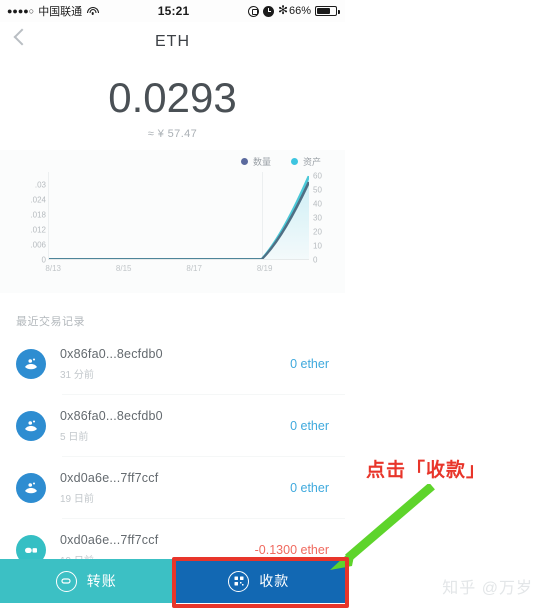  I want to click on transfer-button-label: 转账, so click(101, 581).